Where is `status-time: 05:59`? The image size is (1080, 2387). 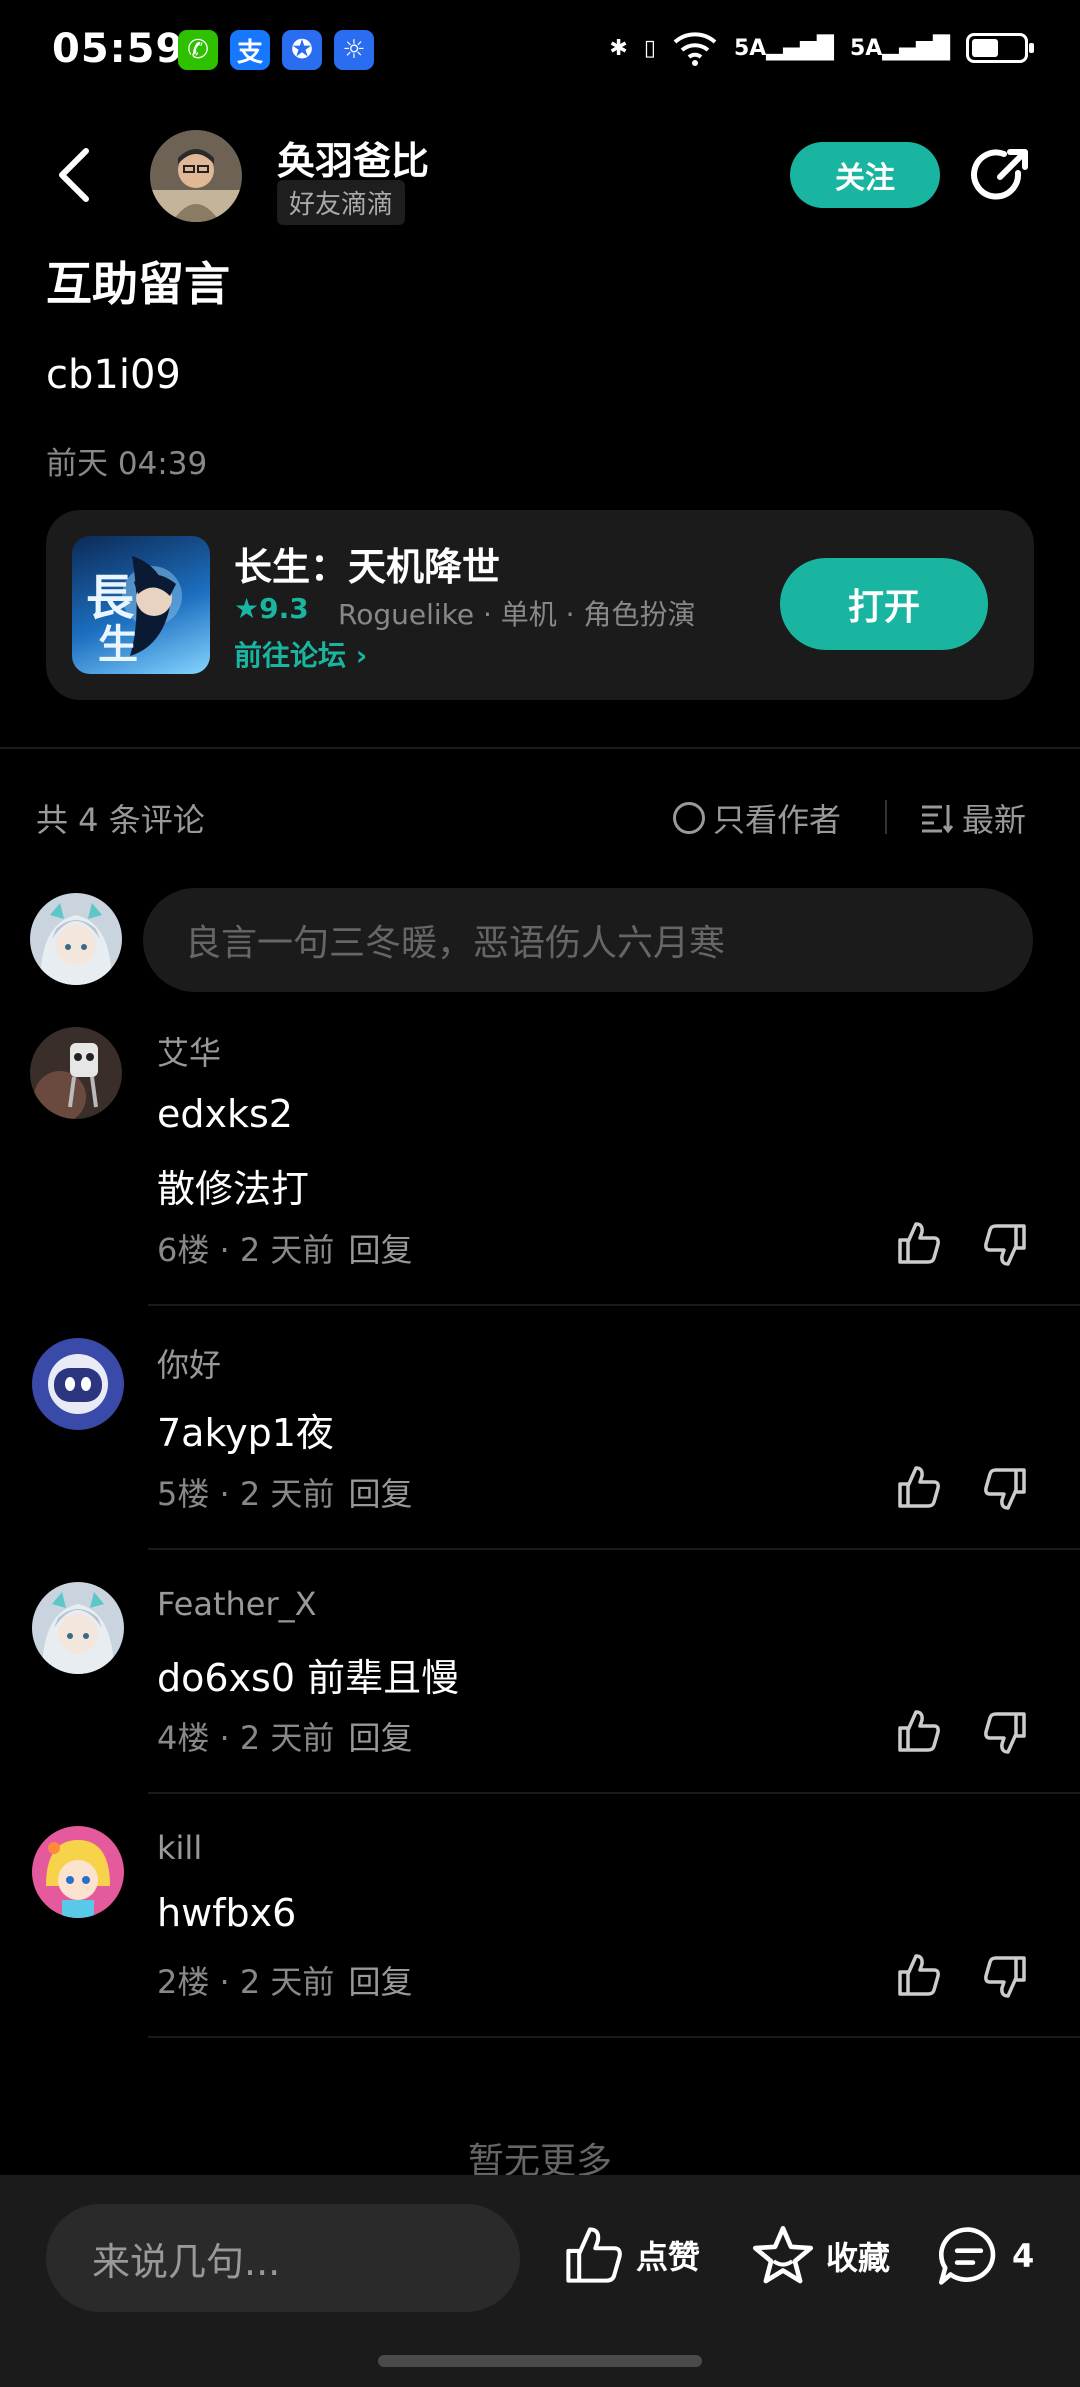 status-time: 05:59 is located at coordinates (118, 49).